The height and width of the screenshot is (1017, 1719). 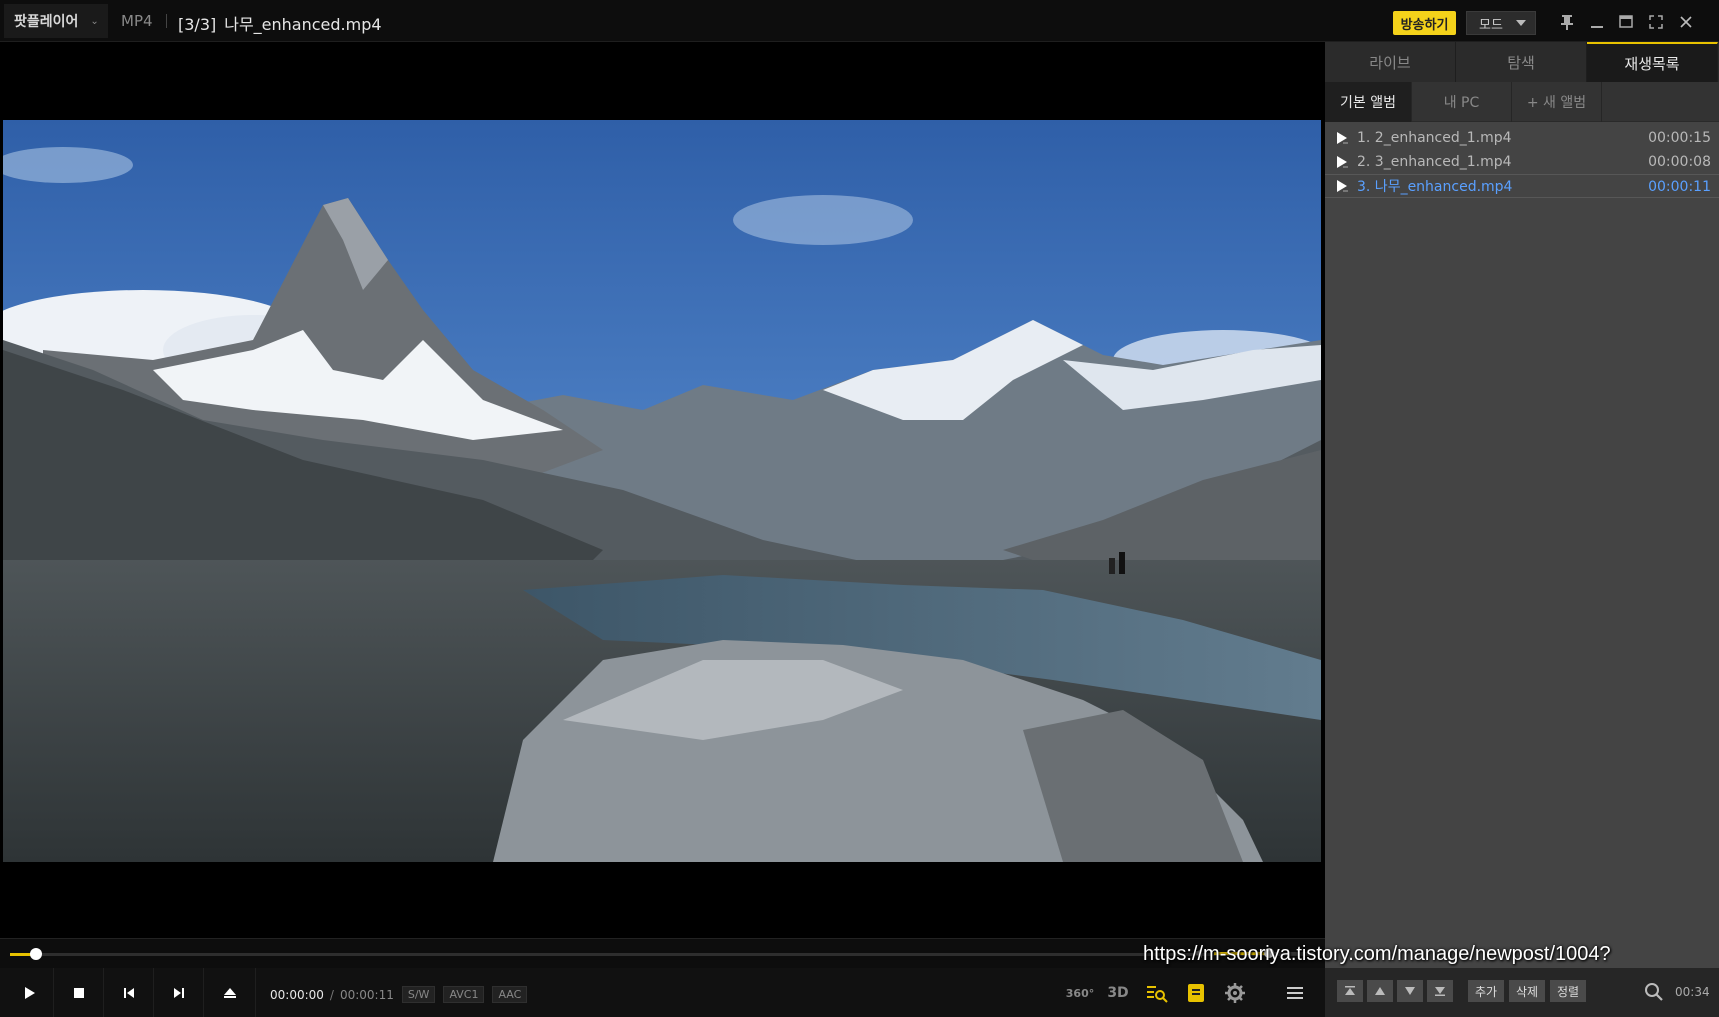 I want to click on minimize-button, so click(x=1597, y=22).